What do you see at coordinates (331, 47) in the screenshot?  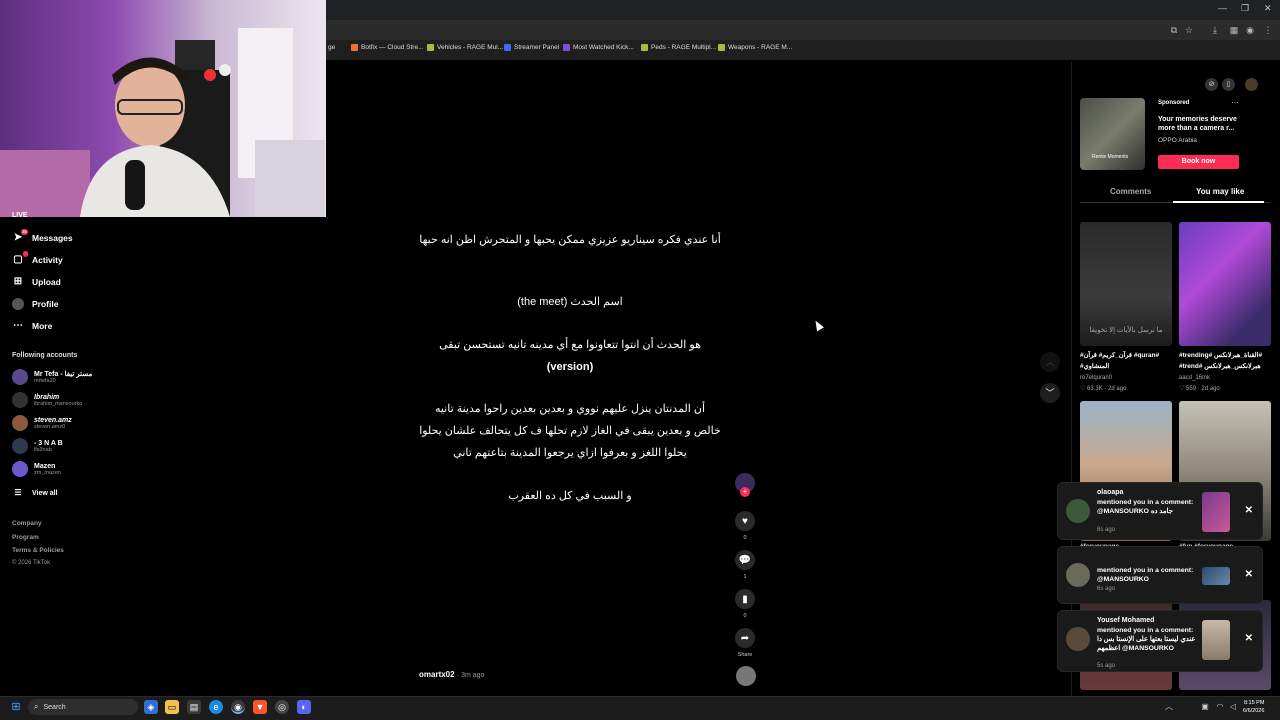 I see `bookmark-partial: ge` at bounding box center [331, 47].